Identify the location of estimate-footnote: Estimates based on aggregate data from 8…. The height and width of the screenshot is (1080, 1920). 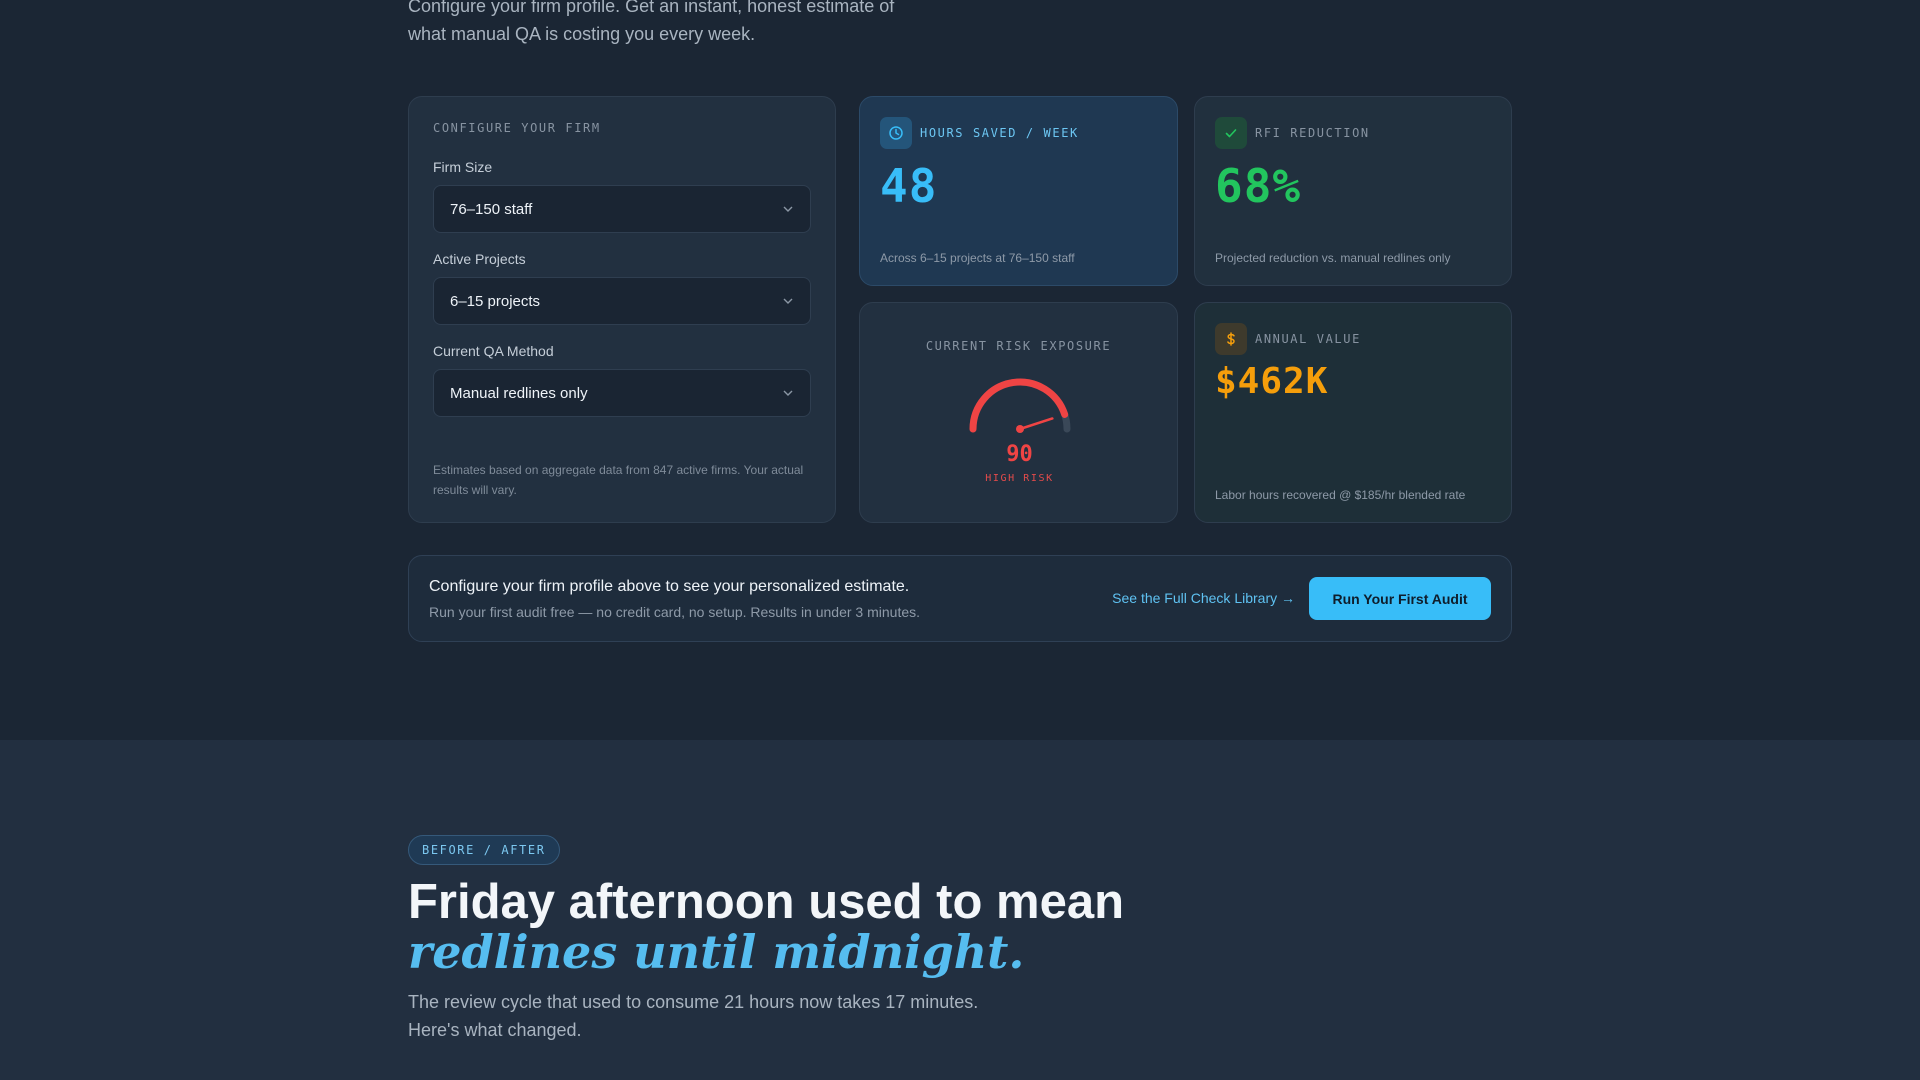
(618, 480).